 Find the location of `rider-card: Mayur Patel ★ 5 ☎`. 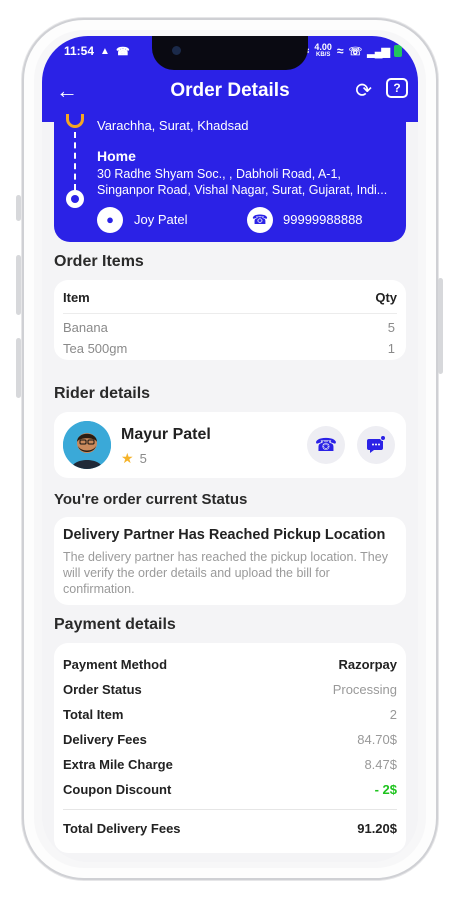

rider-card: Mayur Patel ★ 5 ☎ is located at coordinates (230, 445).